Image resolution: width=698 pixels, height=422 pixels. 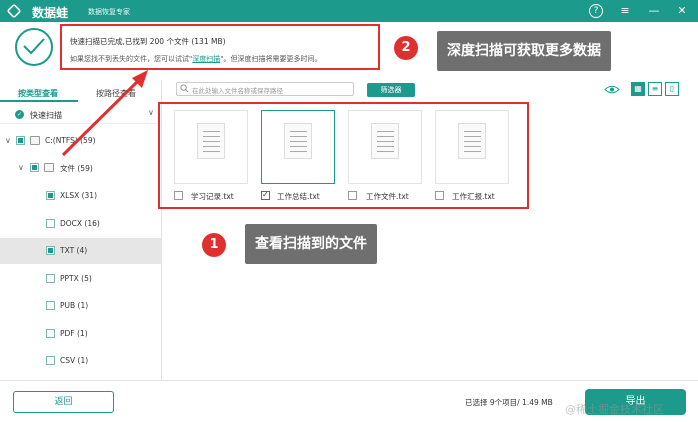 I want to click on deep-scan-callout: 深度扫描可获取更多数据, so click(x=524, y=51).